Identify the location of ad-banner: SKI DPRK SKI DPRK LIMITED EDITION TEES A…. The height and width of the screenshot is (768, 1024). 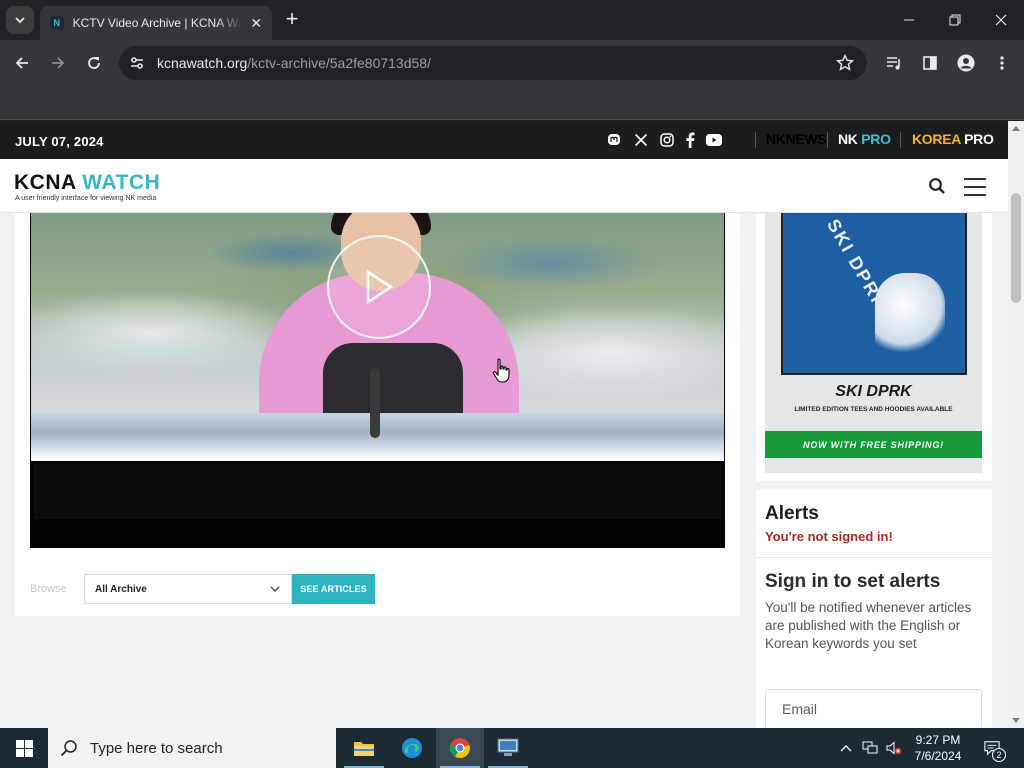
(873, 343).